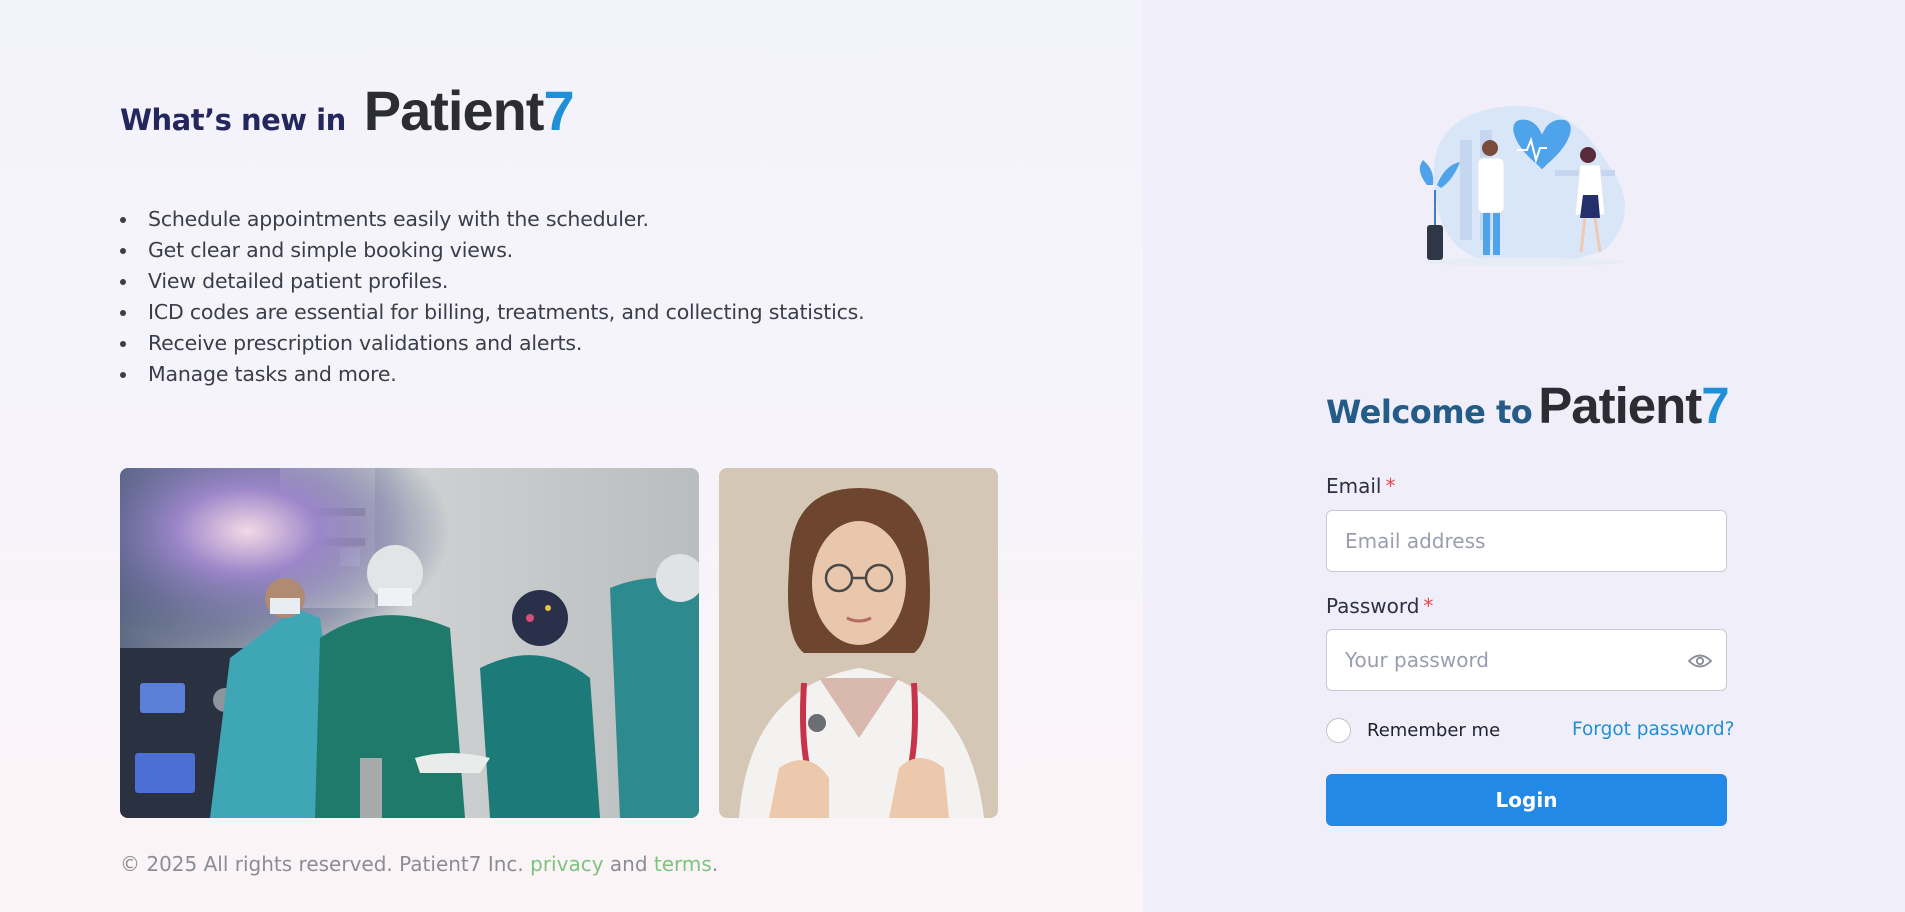 This screenshot has width=1905, height=912. What do you see at coordinates (233, 120) in the screenshot?
I see `whats-new-prefix: What’s new in` at bounding box center [233, 120].